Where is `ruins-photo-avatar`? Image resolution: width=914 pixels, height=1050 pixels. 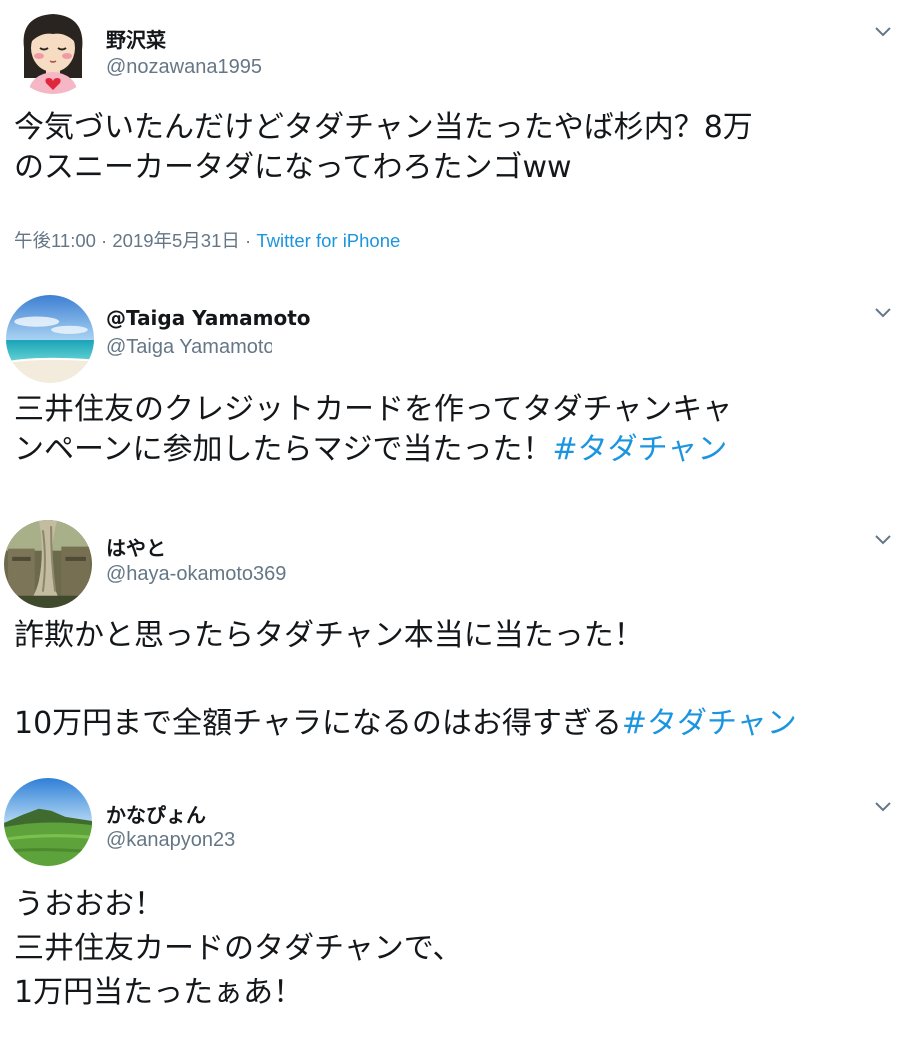
ruins-photo-avatar is located at coordinates (48, 564).